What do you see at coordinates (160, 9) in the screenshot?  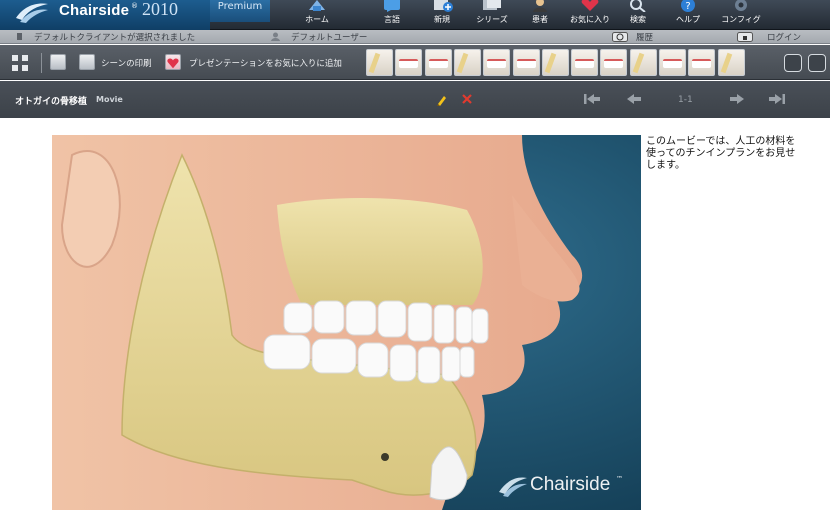 I see `app-year: 2010` at bounding box center [160, 9].